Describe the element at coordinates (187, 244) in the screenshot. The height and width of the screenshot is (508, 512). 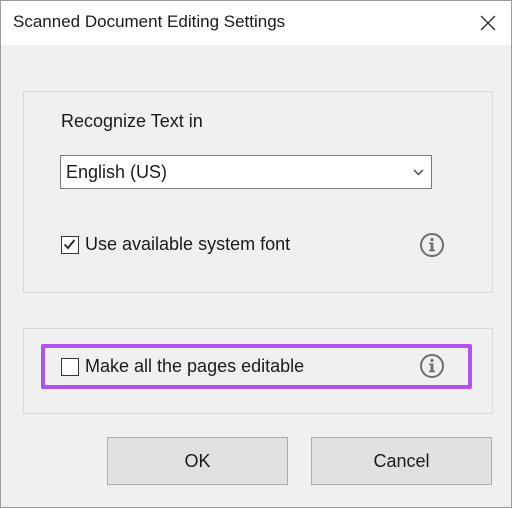
I see `use-system-font-label: Use available system font` at that location.